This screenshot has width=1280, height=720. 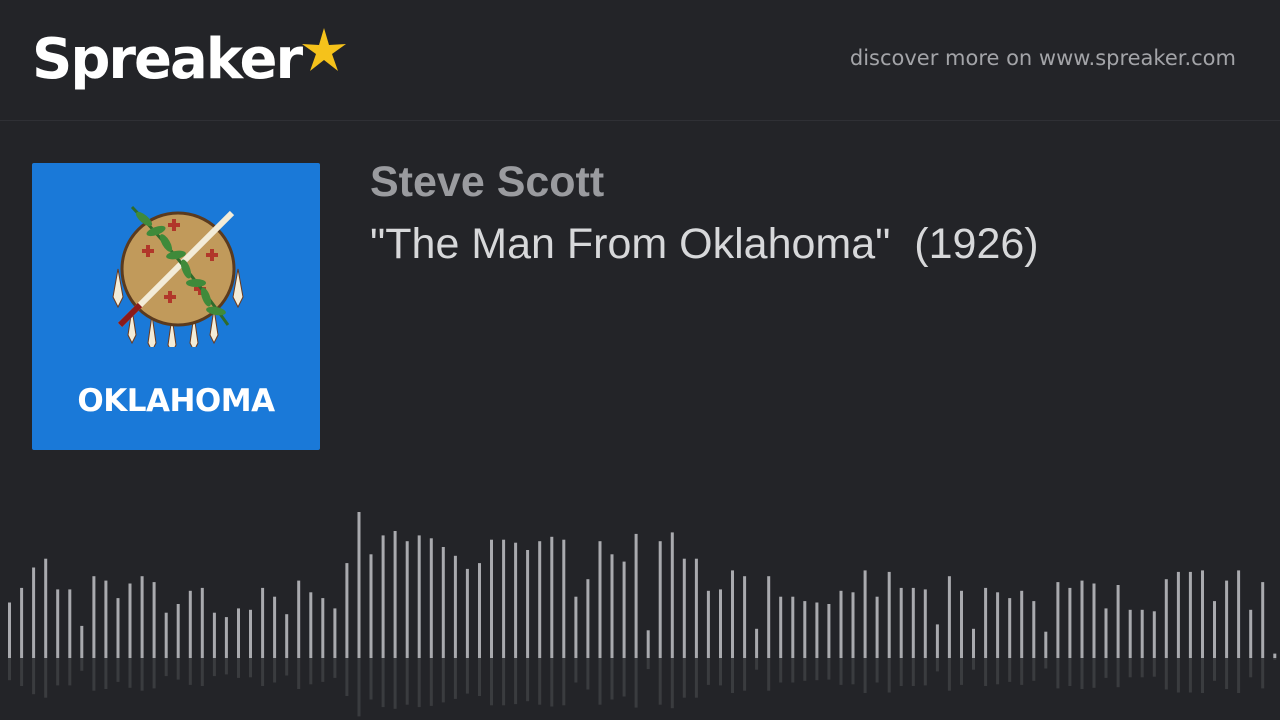 I want to click on discover-link: discover more on www.spreaker.com, so click(x=1043, y=58).